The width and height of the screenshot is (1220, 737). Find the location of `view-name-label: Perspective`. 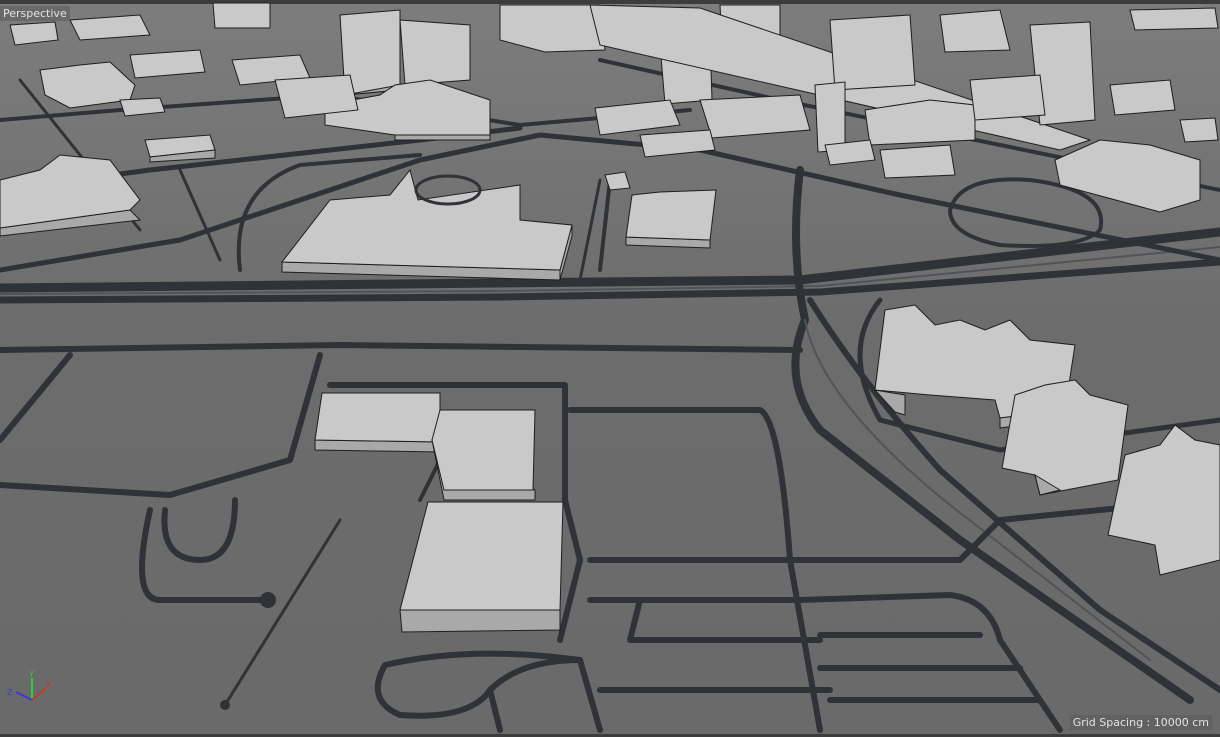

view-name-label: Perspective is located at coordinates (35, 13).